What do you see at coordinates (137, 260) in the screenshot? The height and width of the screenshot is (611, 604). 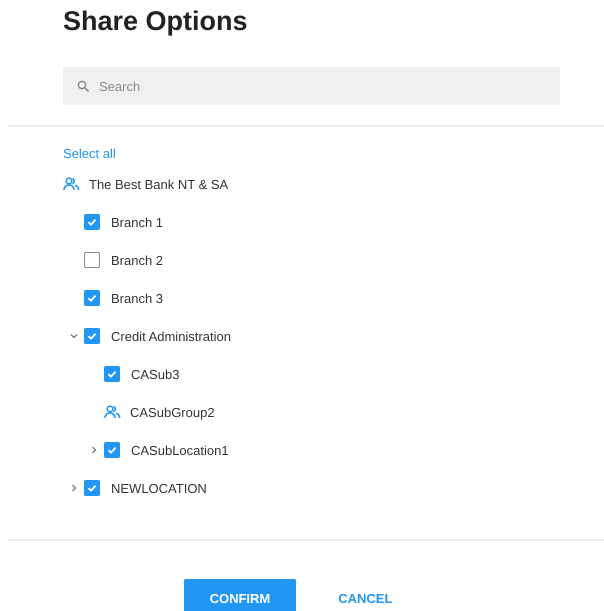 I see `tree-item-label: Branch 2` at bounding box center [137, 260].